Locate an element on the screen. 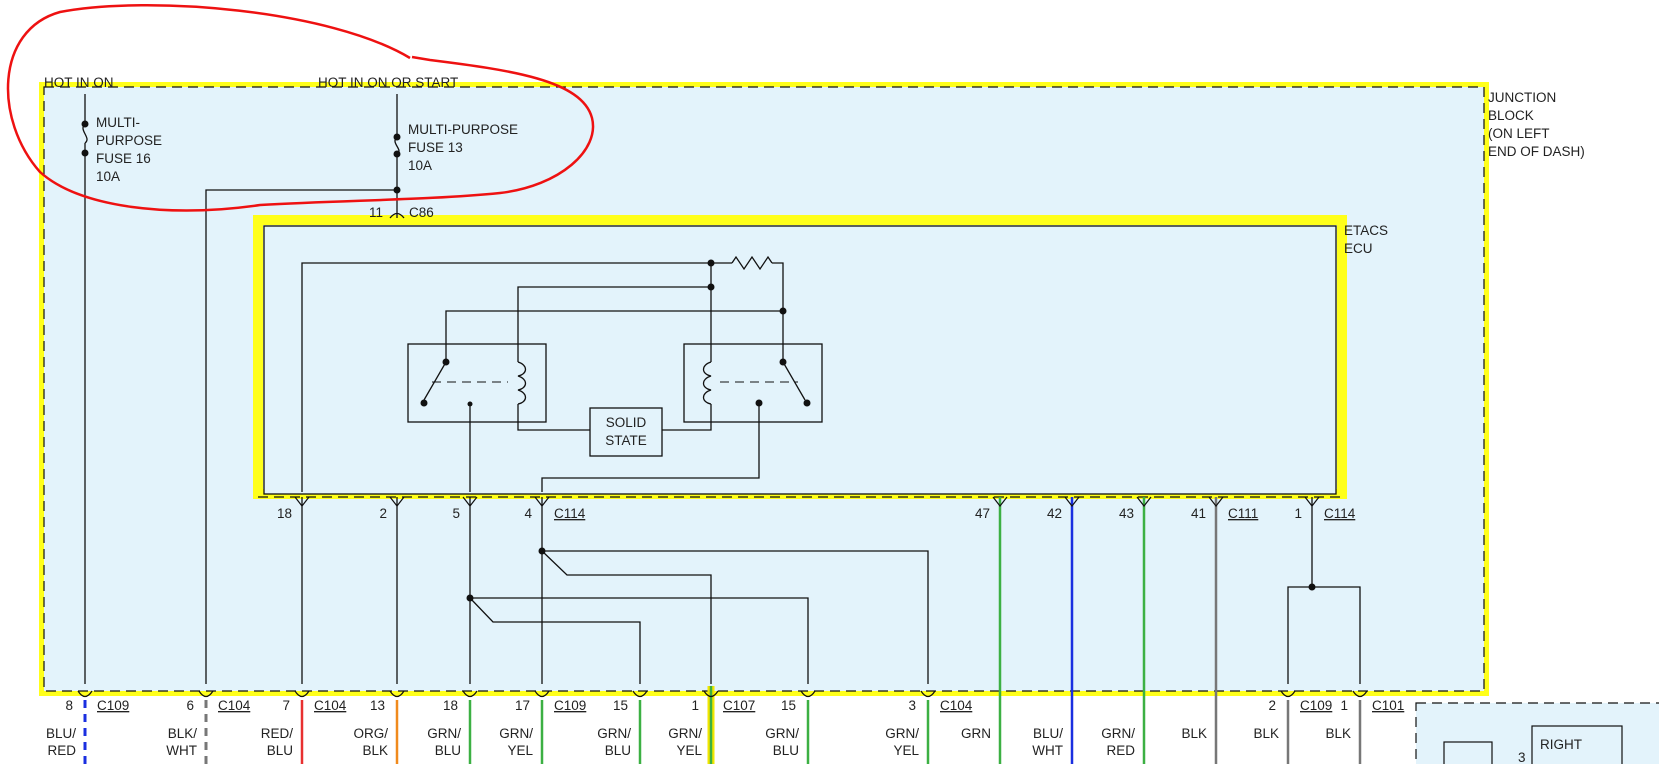 Image resolution: width=1659 pixels, height=764 pixels. wire-color-line1: ORG/ is located at coordinates (370, 733).